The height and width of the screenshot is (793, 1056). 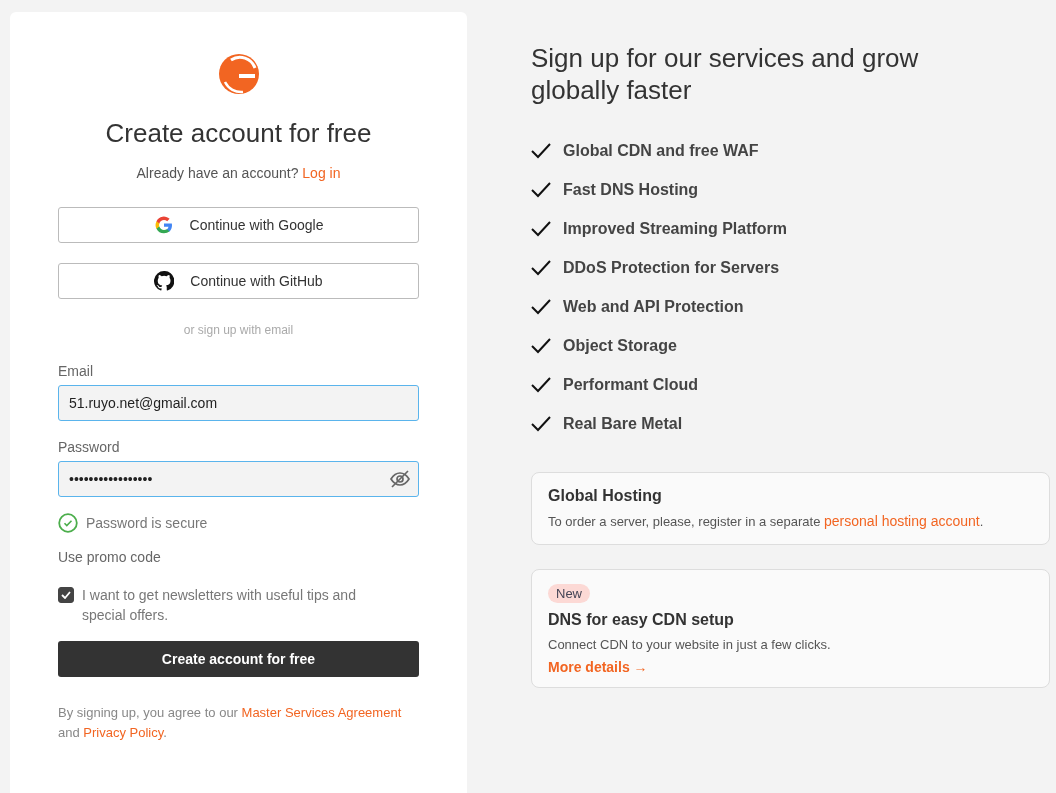 I want to click on feature-item: Web and API Protection, so click(x=653, y=306).